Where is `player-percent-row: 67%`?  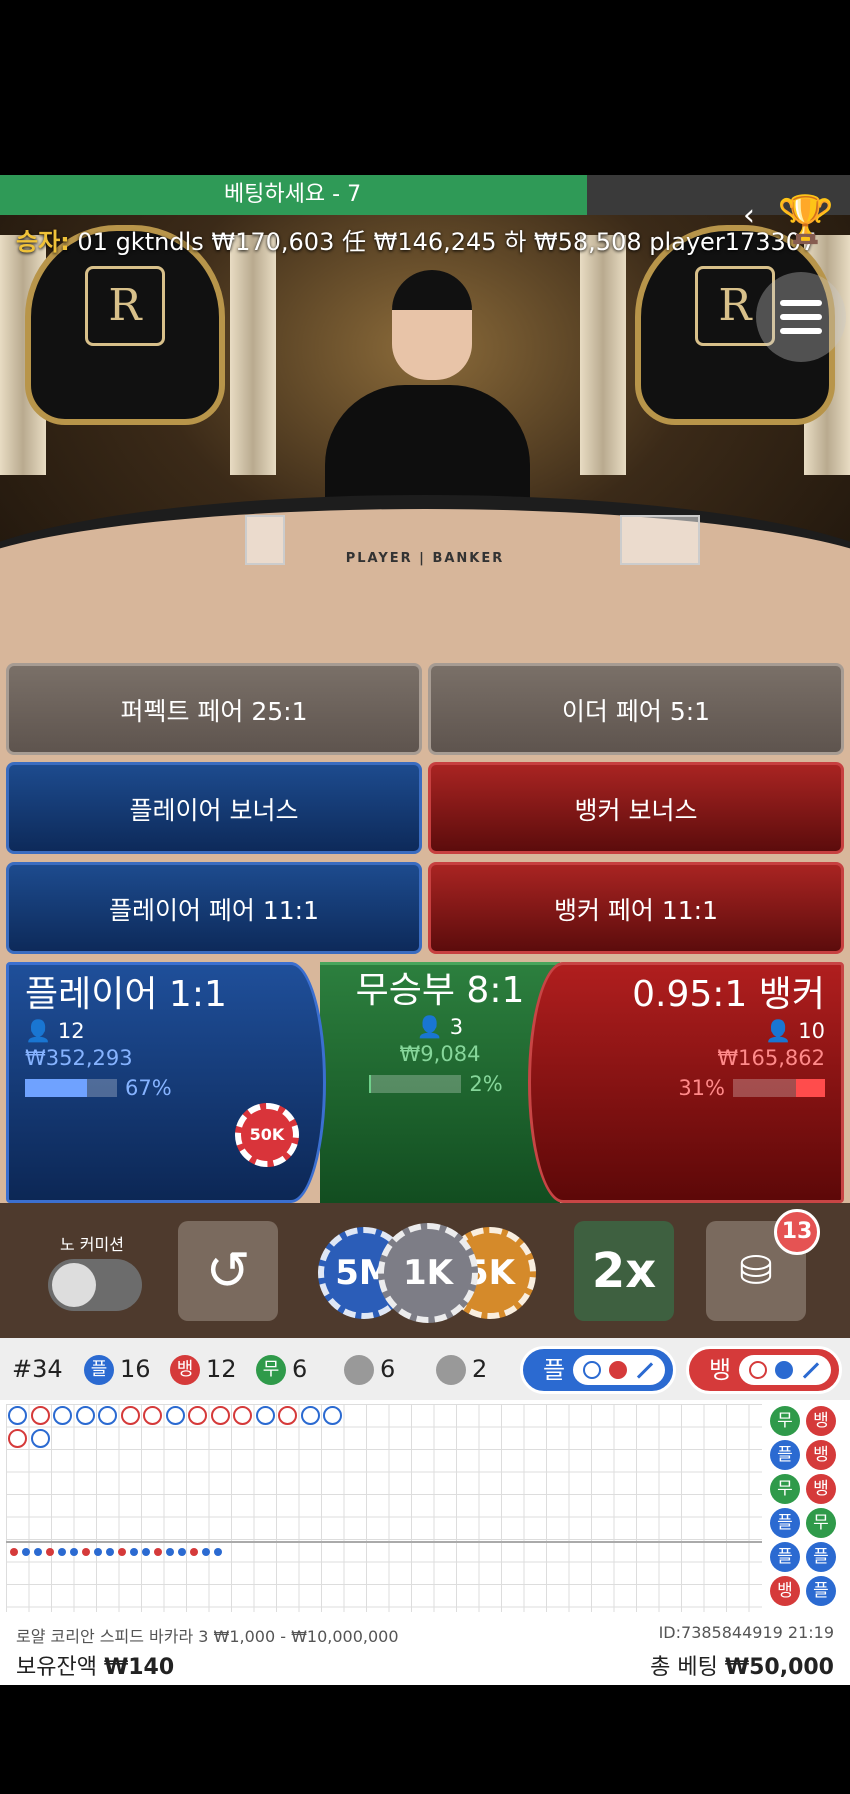
player-percent-row: 67% is located at coordinates (166, 1088).